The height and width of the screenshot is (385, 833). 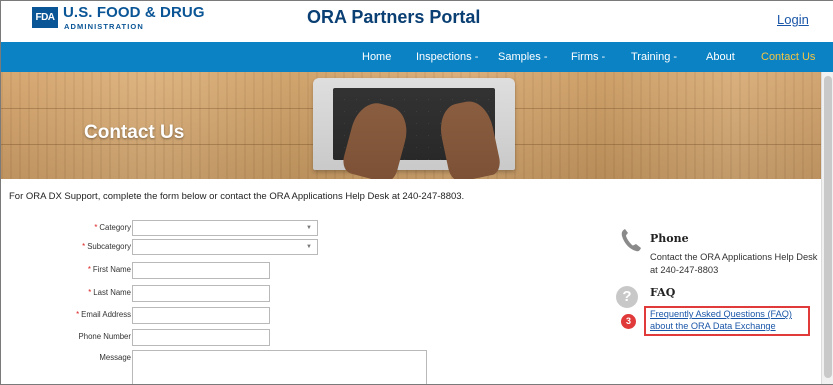 I want to click on category-select: ▼, so click(x=225, y=228).